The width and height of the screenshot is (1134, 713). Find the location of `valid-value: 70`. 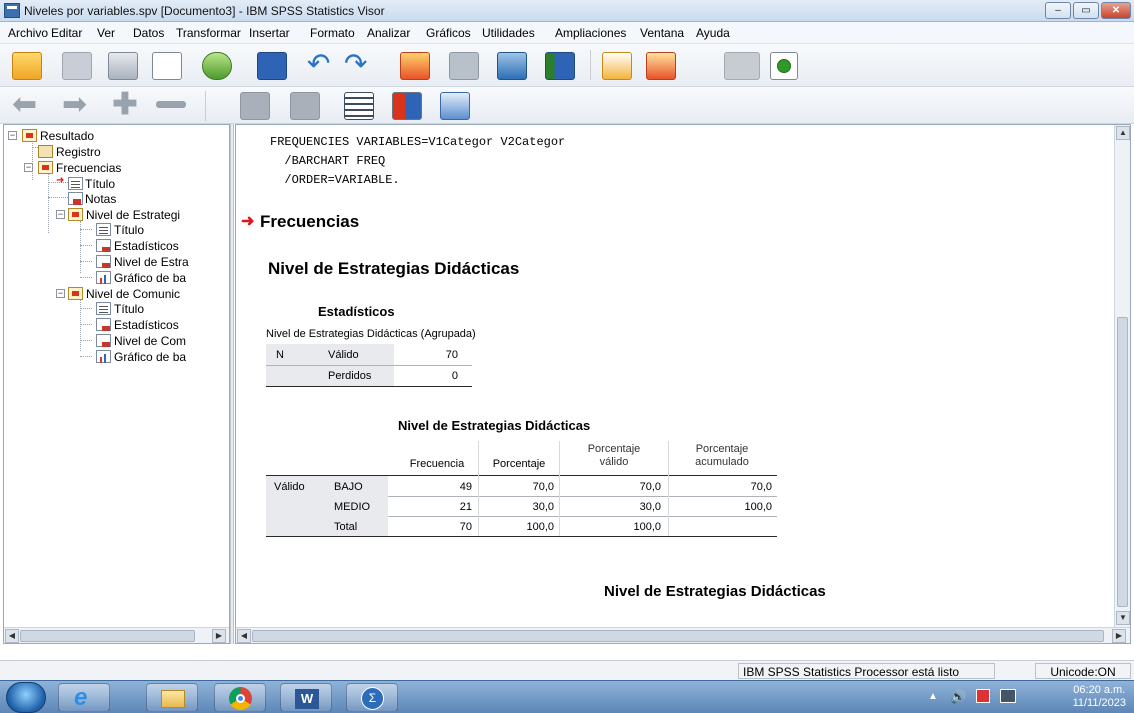

valid-value: 70 is located at coordinates (451, 355).